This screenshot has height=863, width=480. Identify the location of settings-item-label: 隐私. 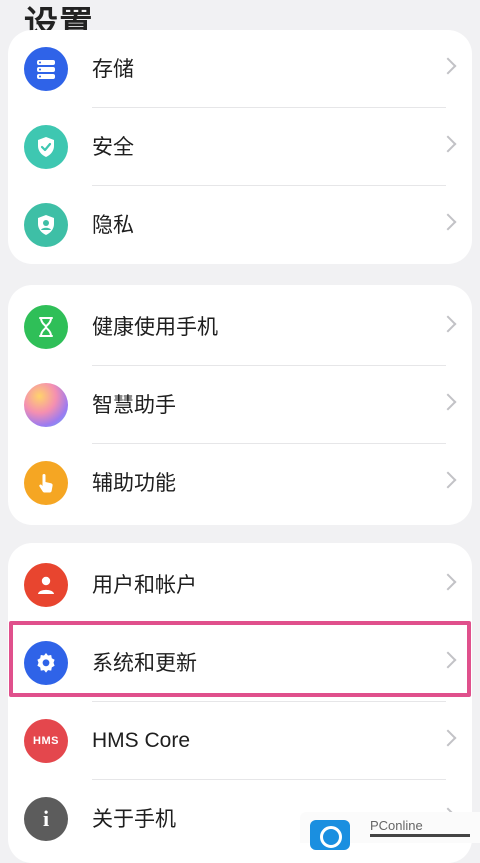
(113, 225).